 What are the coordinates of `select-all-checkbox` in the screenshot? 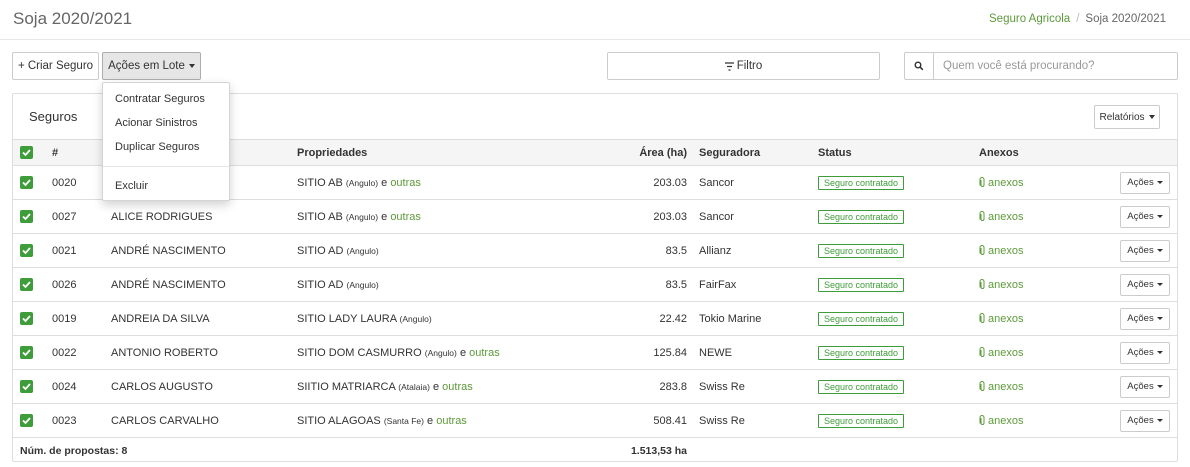 It's located at (26, 152).